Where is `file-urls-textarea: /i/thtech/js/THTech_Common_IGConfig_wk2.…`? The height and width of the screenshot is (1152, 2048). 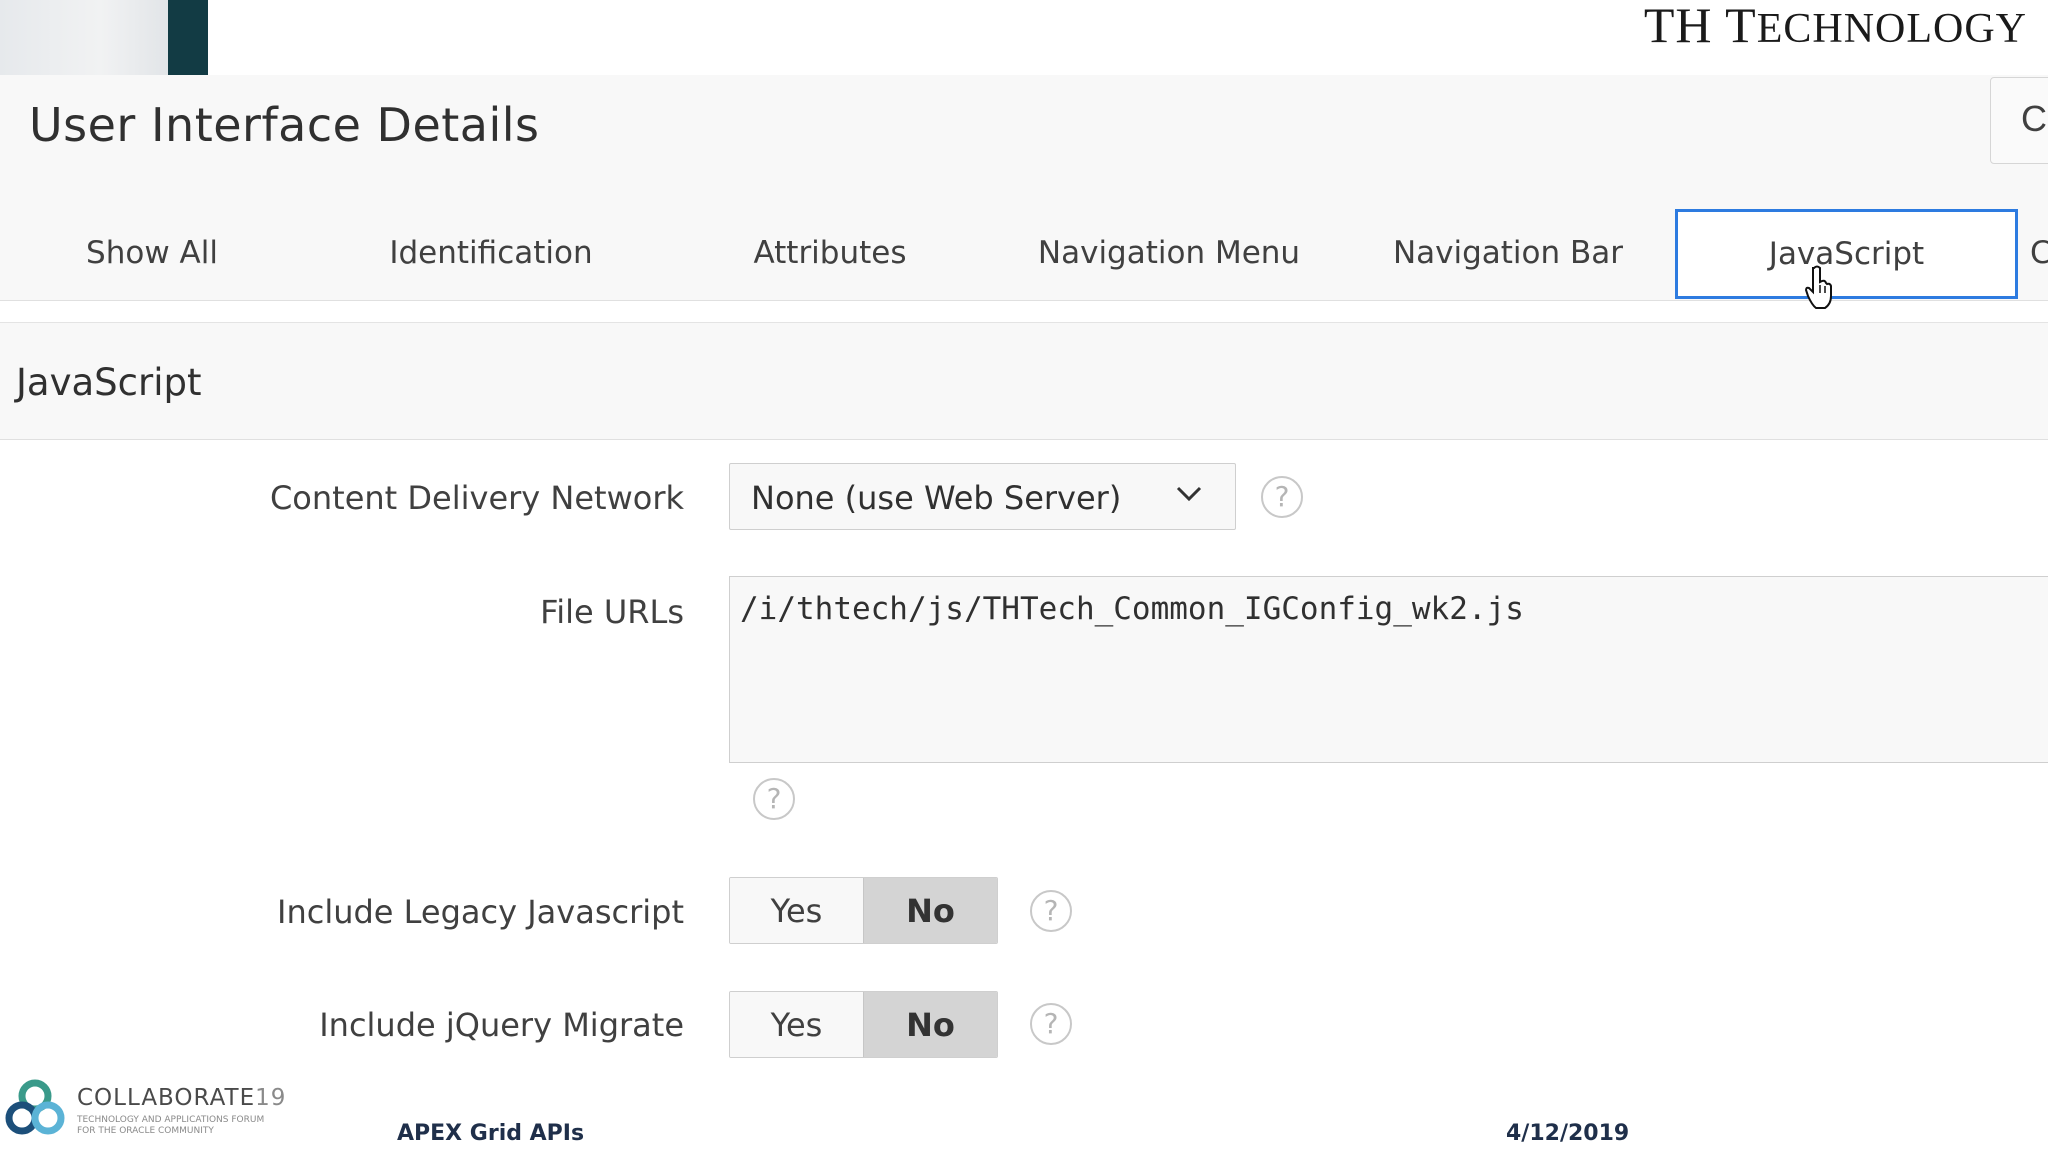
file-urls-textarea: /i/thtech/js/THTech_Common_IGConfig_wk2.… is located at coordinates (1388, 669).